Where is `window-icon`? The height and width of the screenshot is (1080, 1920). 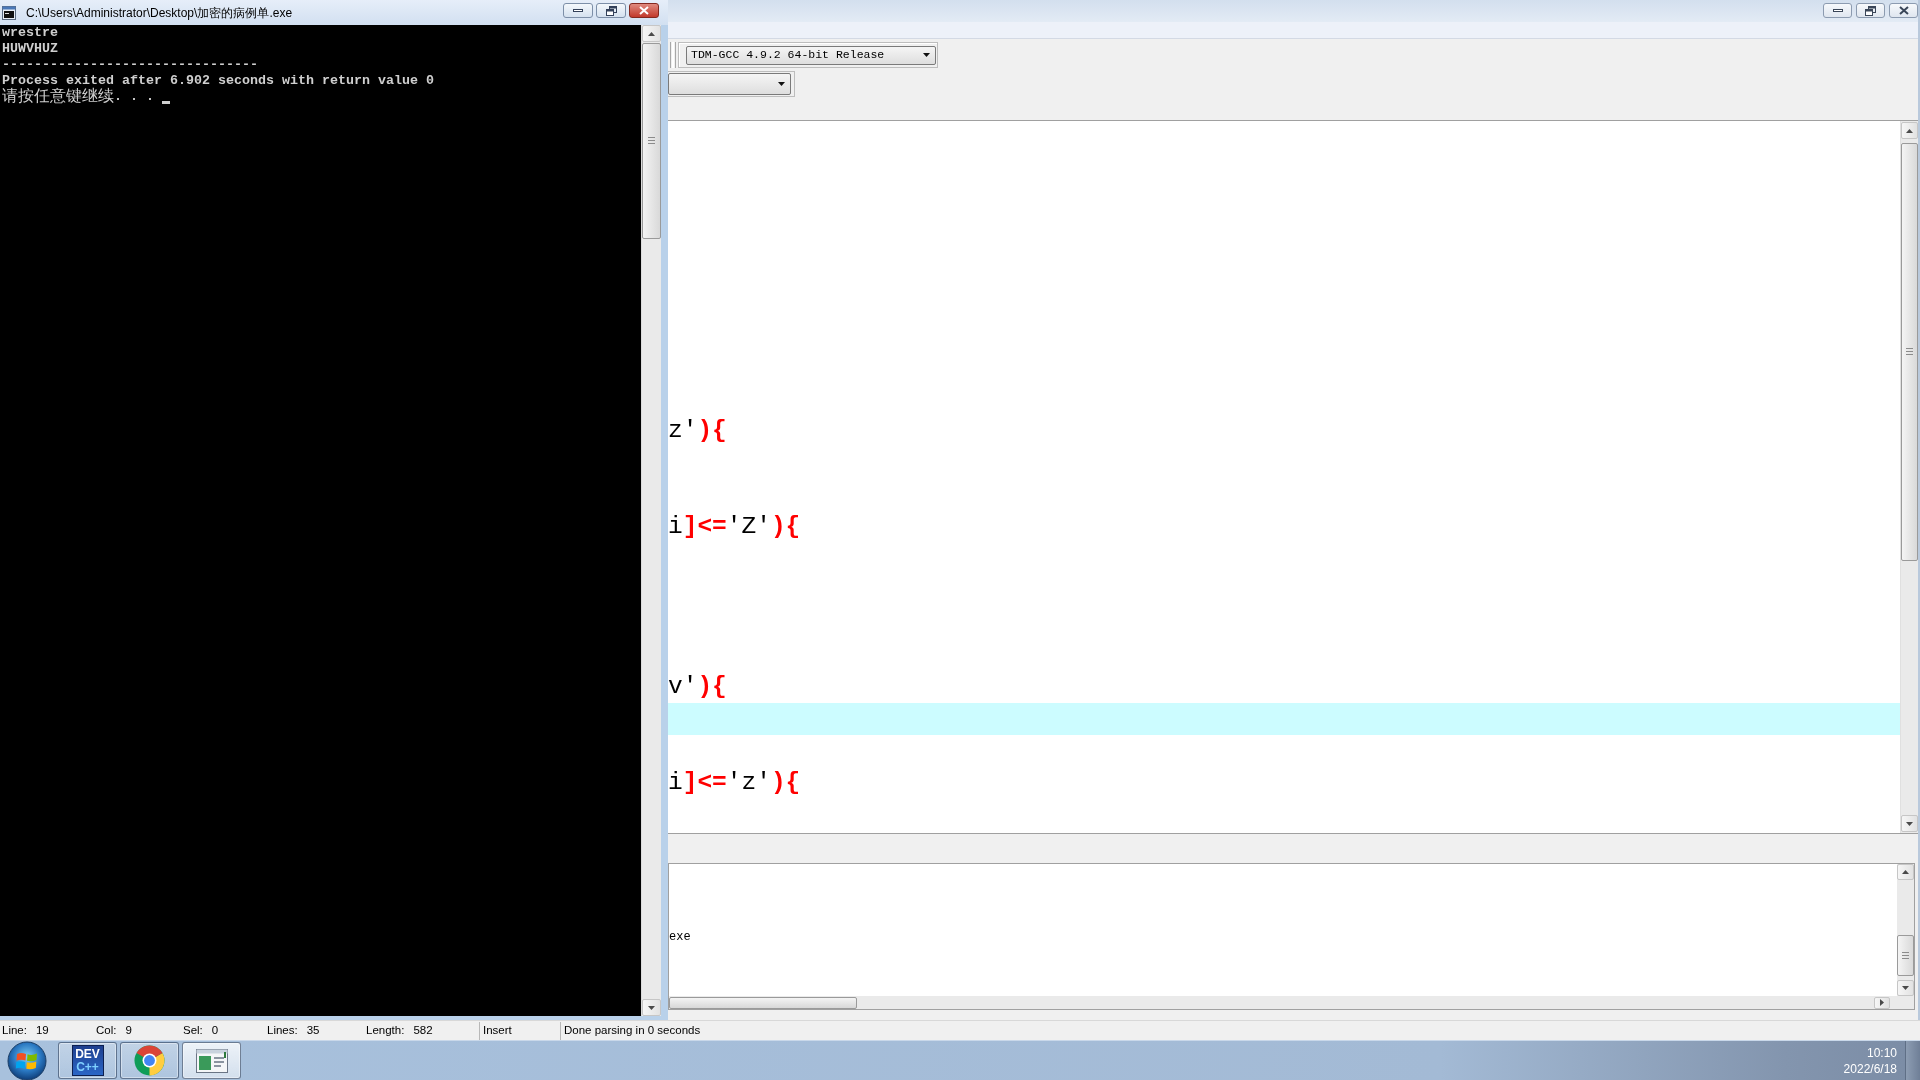
window-icon is located at coordinates (211, 1060).